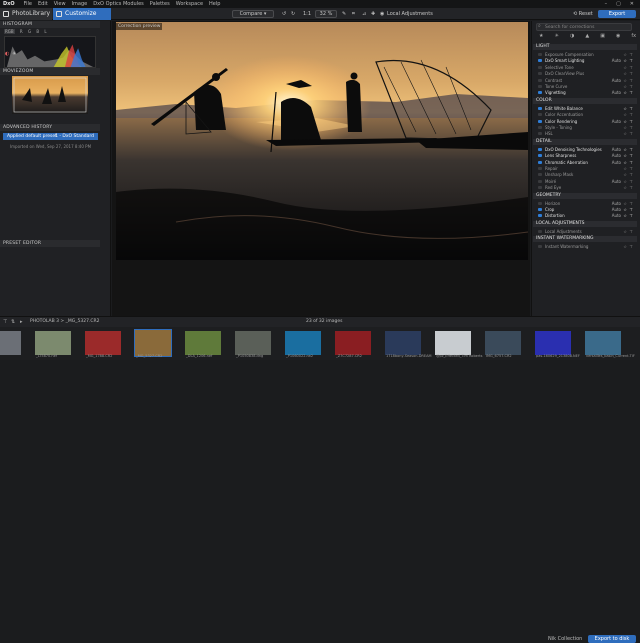  What do you see at coordinates (21, 322) in the screenshot?
I see `folder-icon: ▸` at bounding box center [21, 322].